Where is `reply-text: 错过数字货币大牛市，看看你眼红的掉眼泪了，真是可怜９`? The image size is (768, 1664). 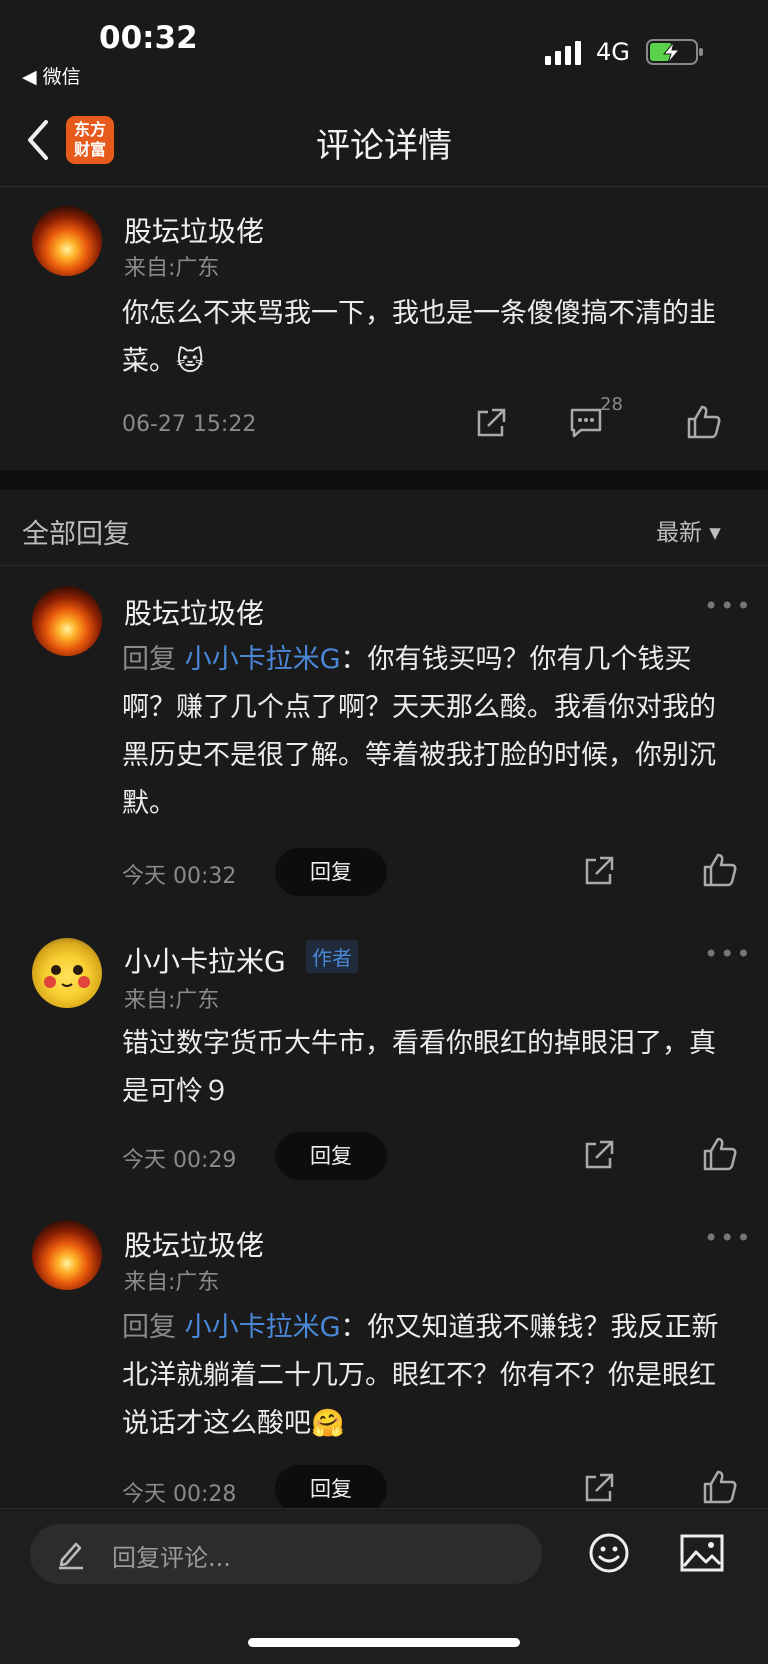 reply-text: 错过数字货币大牛市，看看你眼红的掉眼泪了，真是可怜９ is located at coordinates (419, 1067).